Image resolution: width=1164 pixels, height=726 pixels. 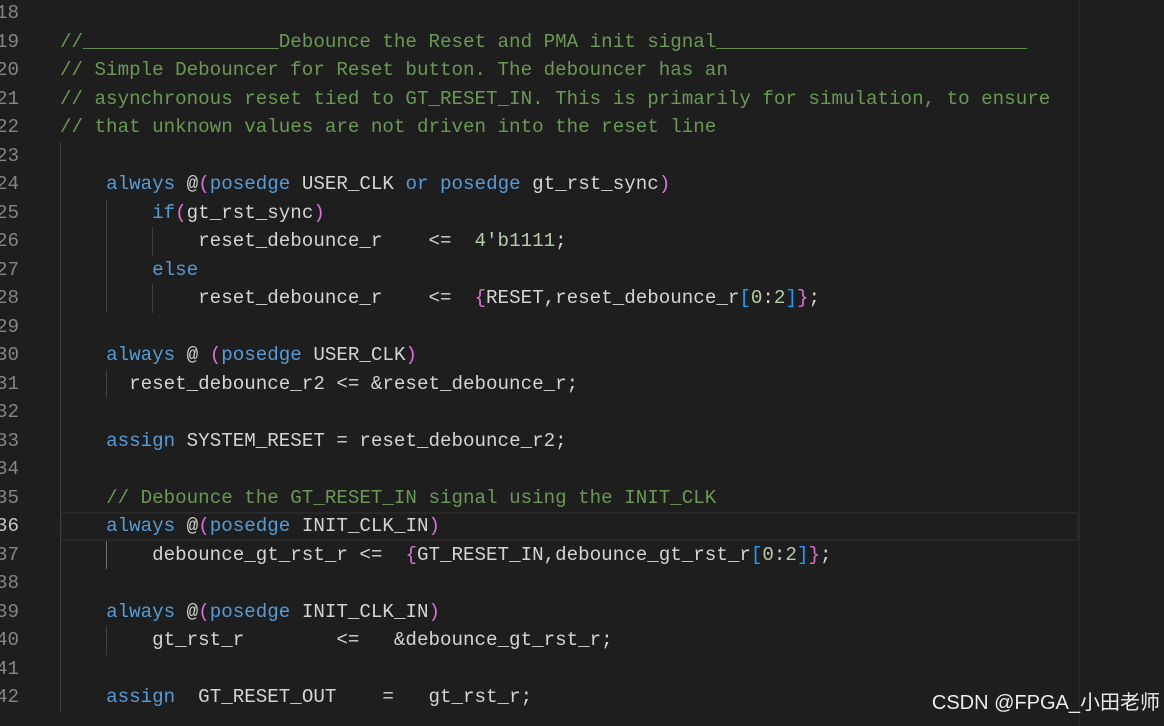 I want to click on code-line-text: gt_rst_r <= &debounce_gt_rst_r;, so click(x=336, y=640).